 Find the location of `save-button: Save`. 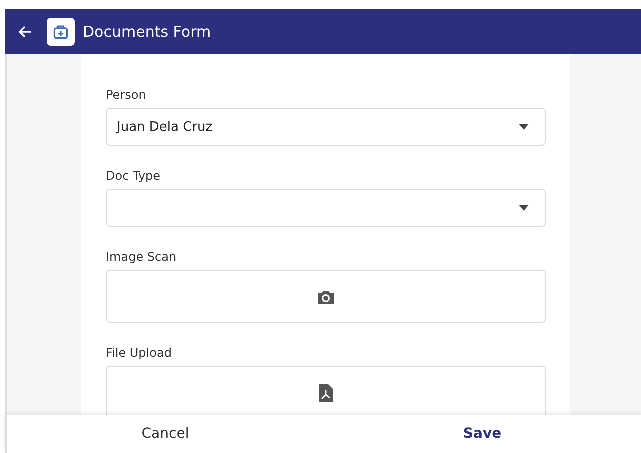

save-button: Save is located at coordinates (482, 434).